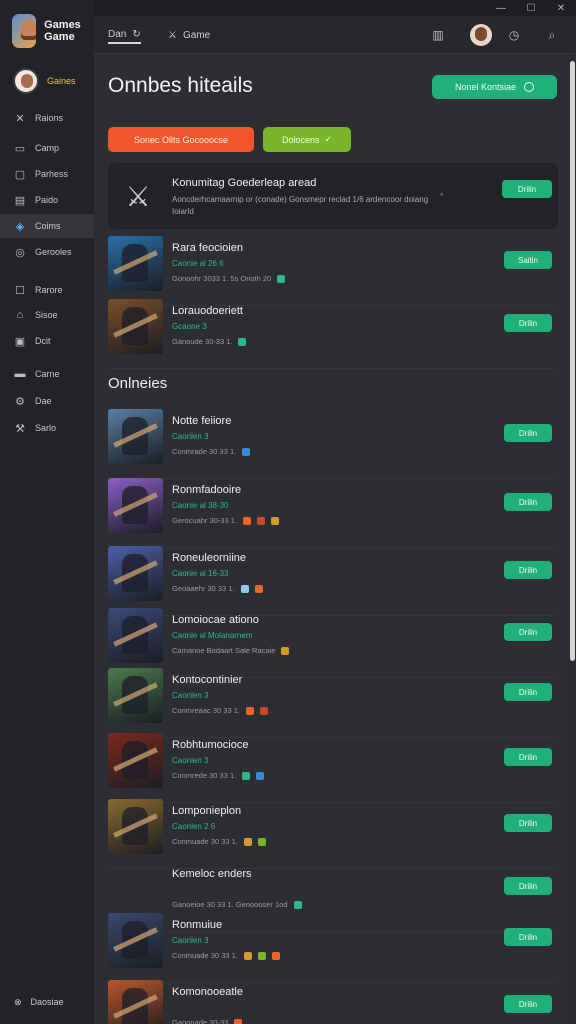 The width and height of the screenshot is (576, 1024). I want to click on maximize-button: ☐, so click(531, 8).